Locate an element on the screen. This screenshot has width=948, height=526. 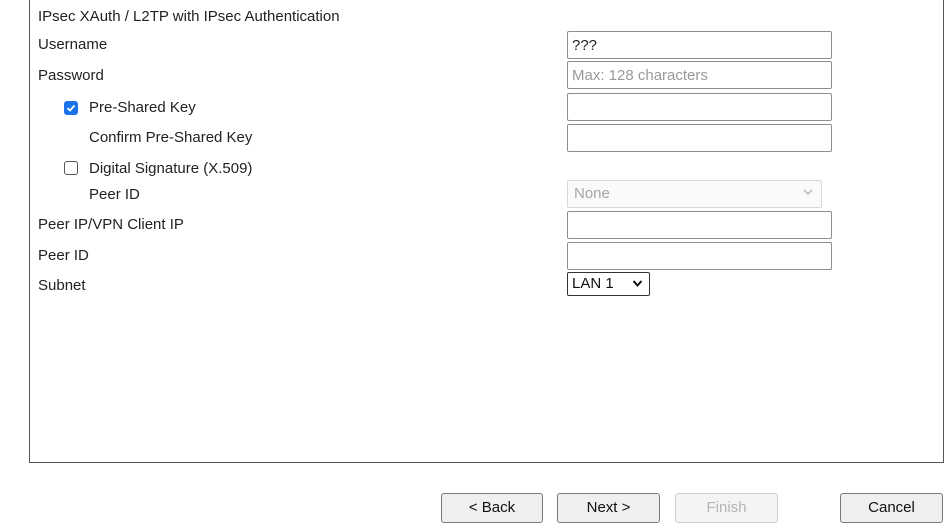
ds-peer-id-select: None is located at coordinates (694, 194).